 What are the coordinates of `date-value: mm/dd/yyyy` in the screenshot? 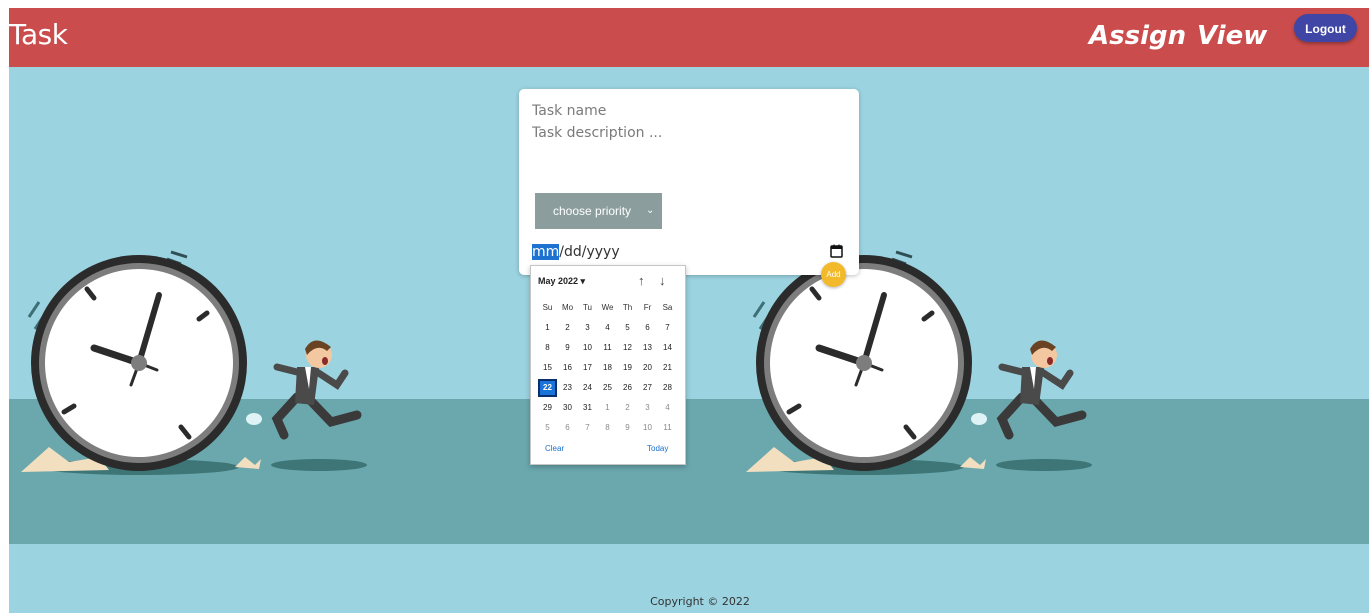 It's located at (576, 252).